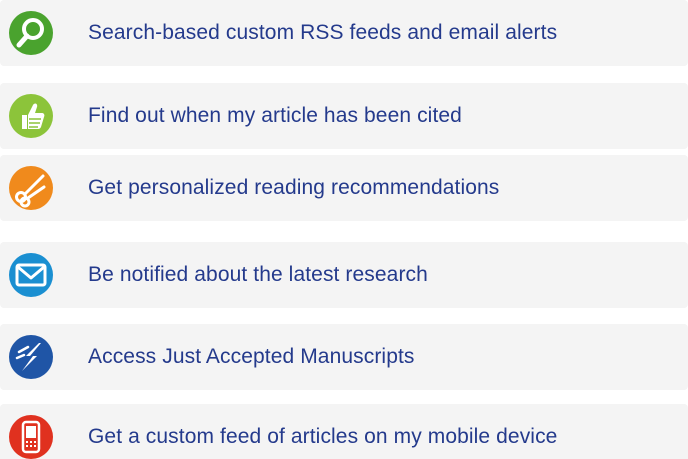 The image size is (688, 459). What do you see at coordinates (251, 356) in the screenshot?
I see `feature-label: Access Just Accepted Manuscripts` at bounding box center [251, 356].